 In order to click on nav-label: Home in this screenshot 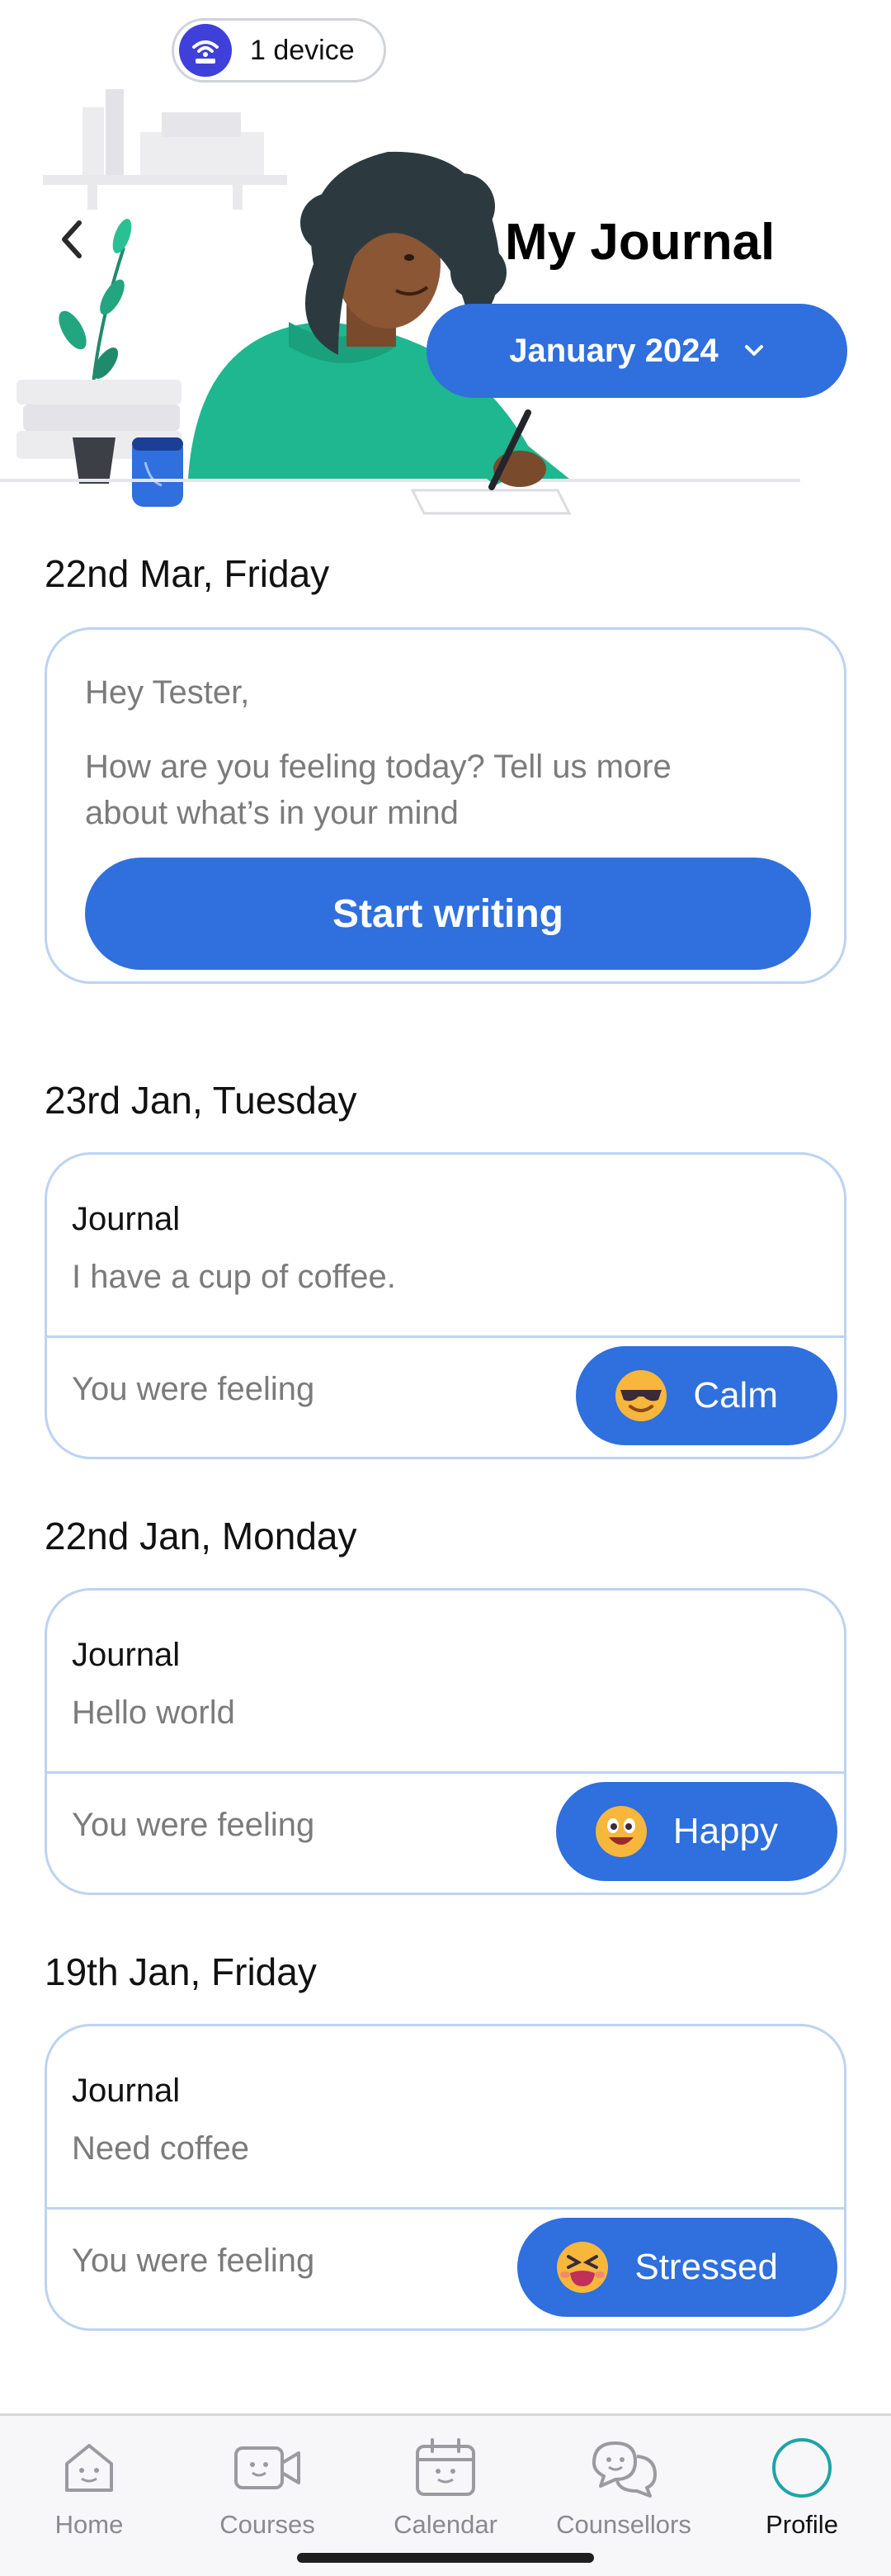, I will do `click(89, 2524)`.